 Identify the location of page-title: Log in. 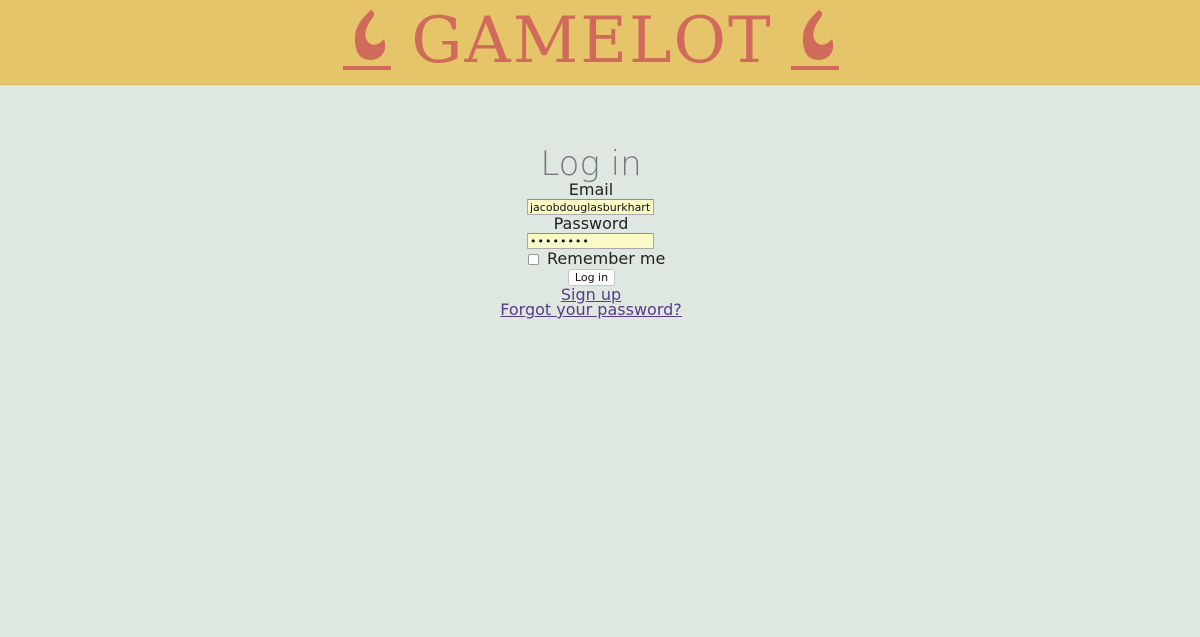
(591, 164).